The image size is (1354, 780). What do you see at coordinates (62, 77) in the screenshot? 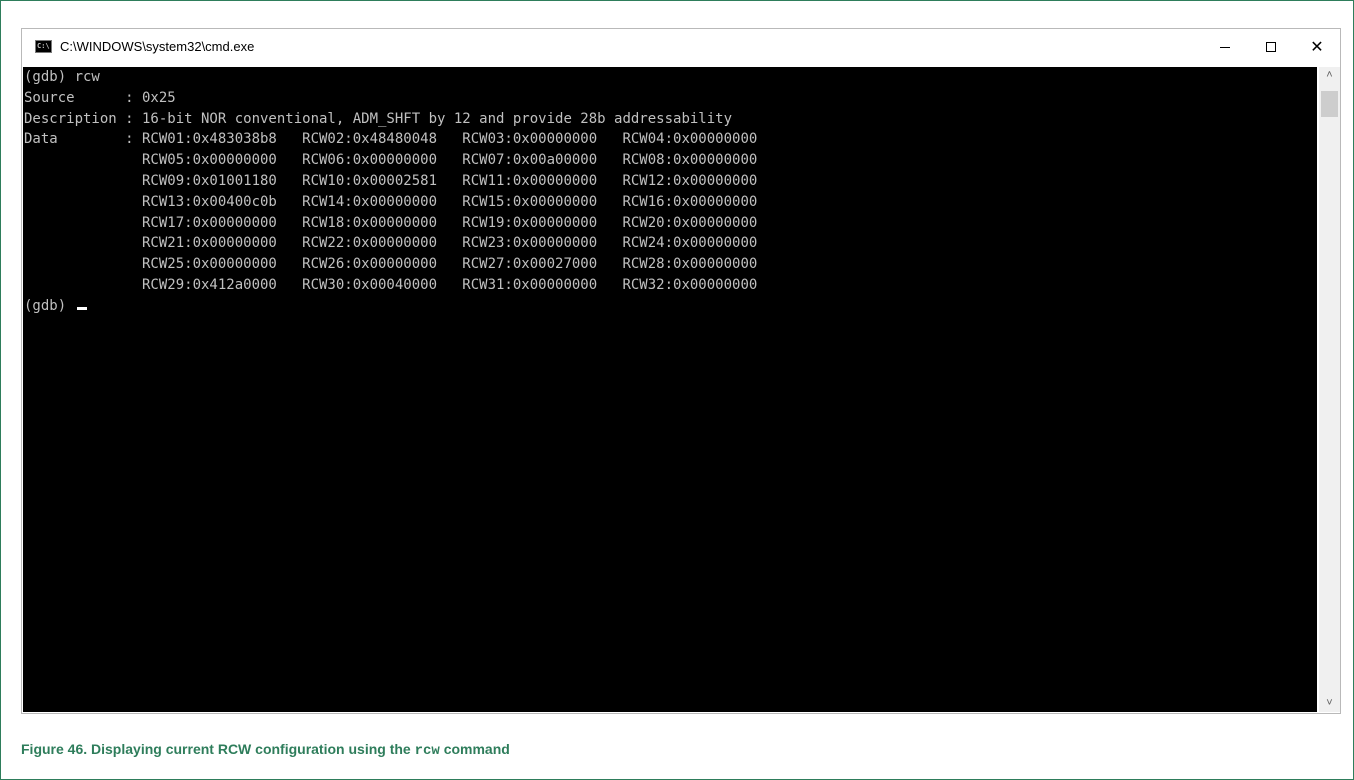
I see `console-line: (gdb) rcw` at bounding box center [62, 77].